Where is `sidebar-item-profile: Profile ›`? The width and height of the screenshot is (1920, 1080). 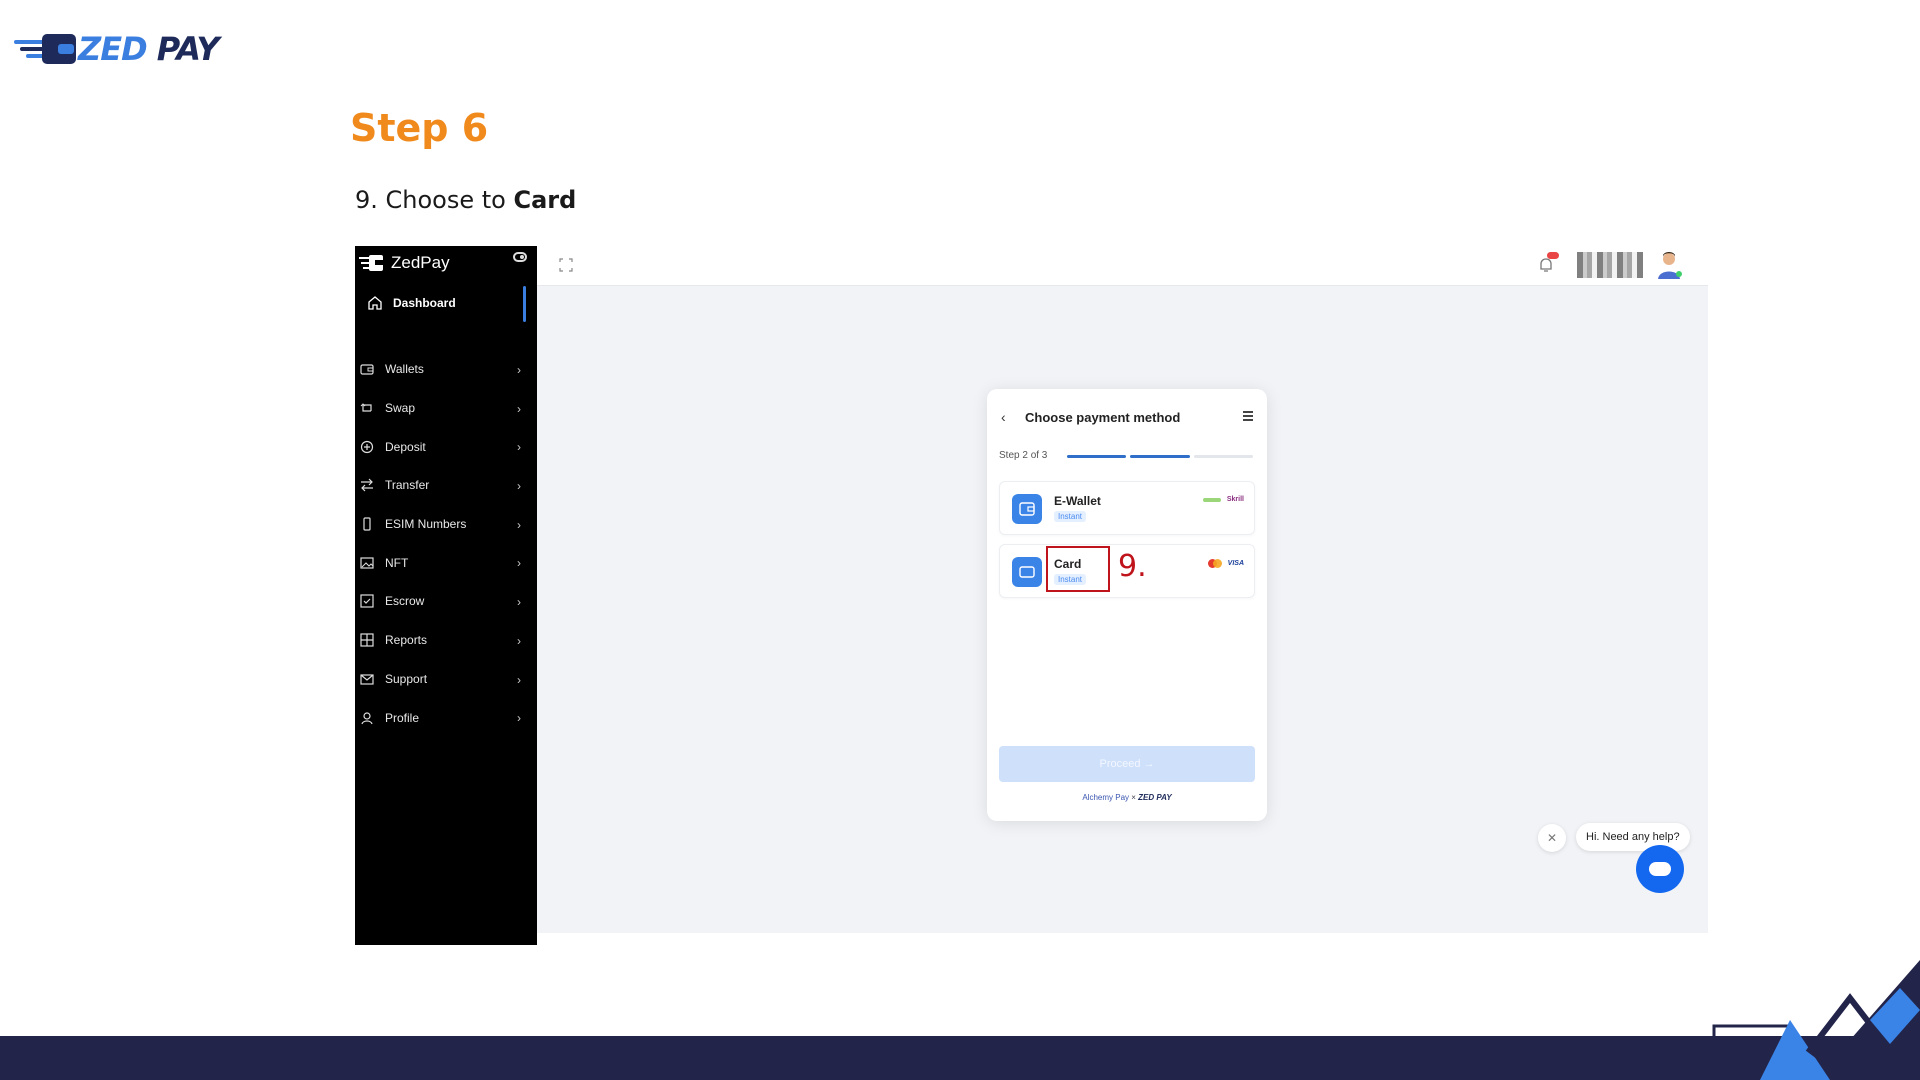 sidebar-item-profile: Profile › is located at coordinates (446, 717).